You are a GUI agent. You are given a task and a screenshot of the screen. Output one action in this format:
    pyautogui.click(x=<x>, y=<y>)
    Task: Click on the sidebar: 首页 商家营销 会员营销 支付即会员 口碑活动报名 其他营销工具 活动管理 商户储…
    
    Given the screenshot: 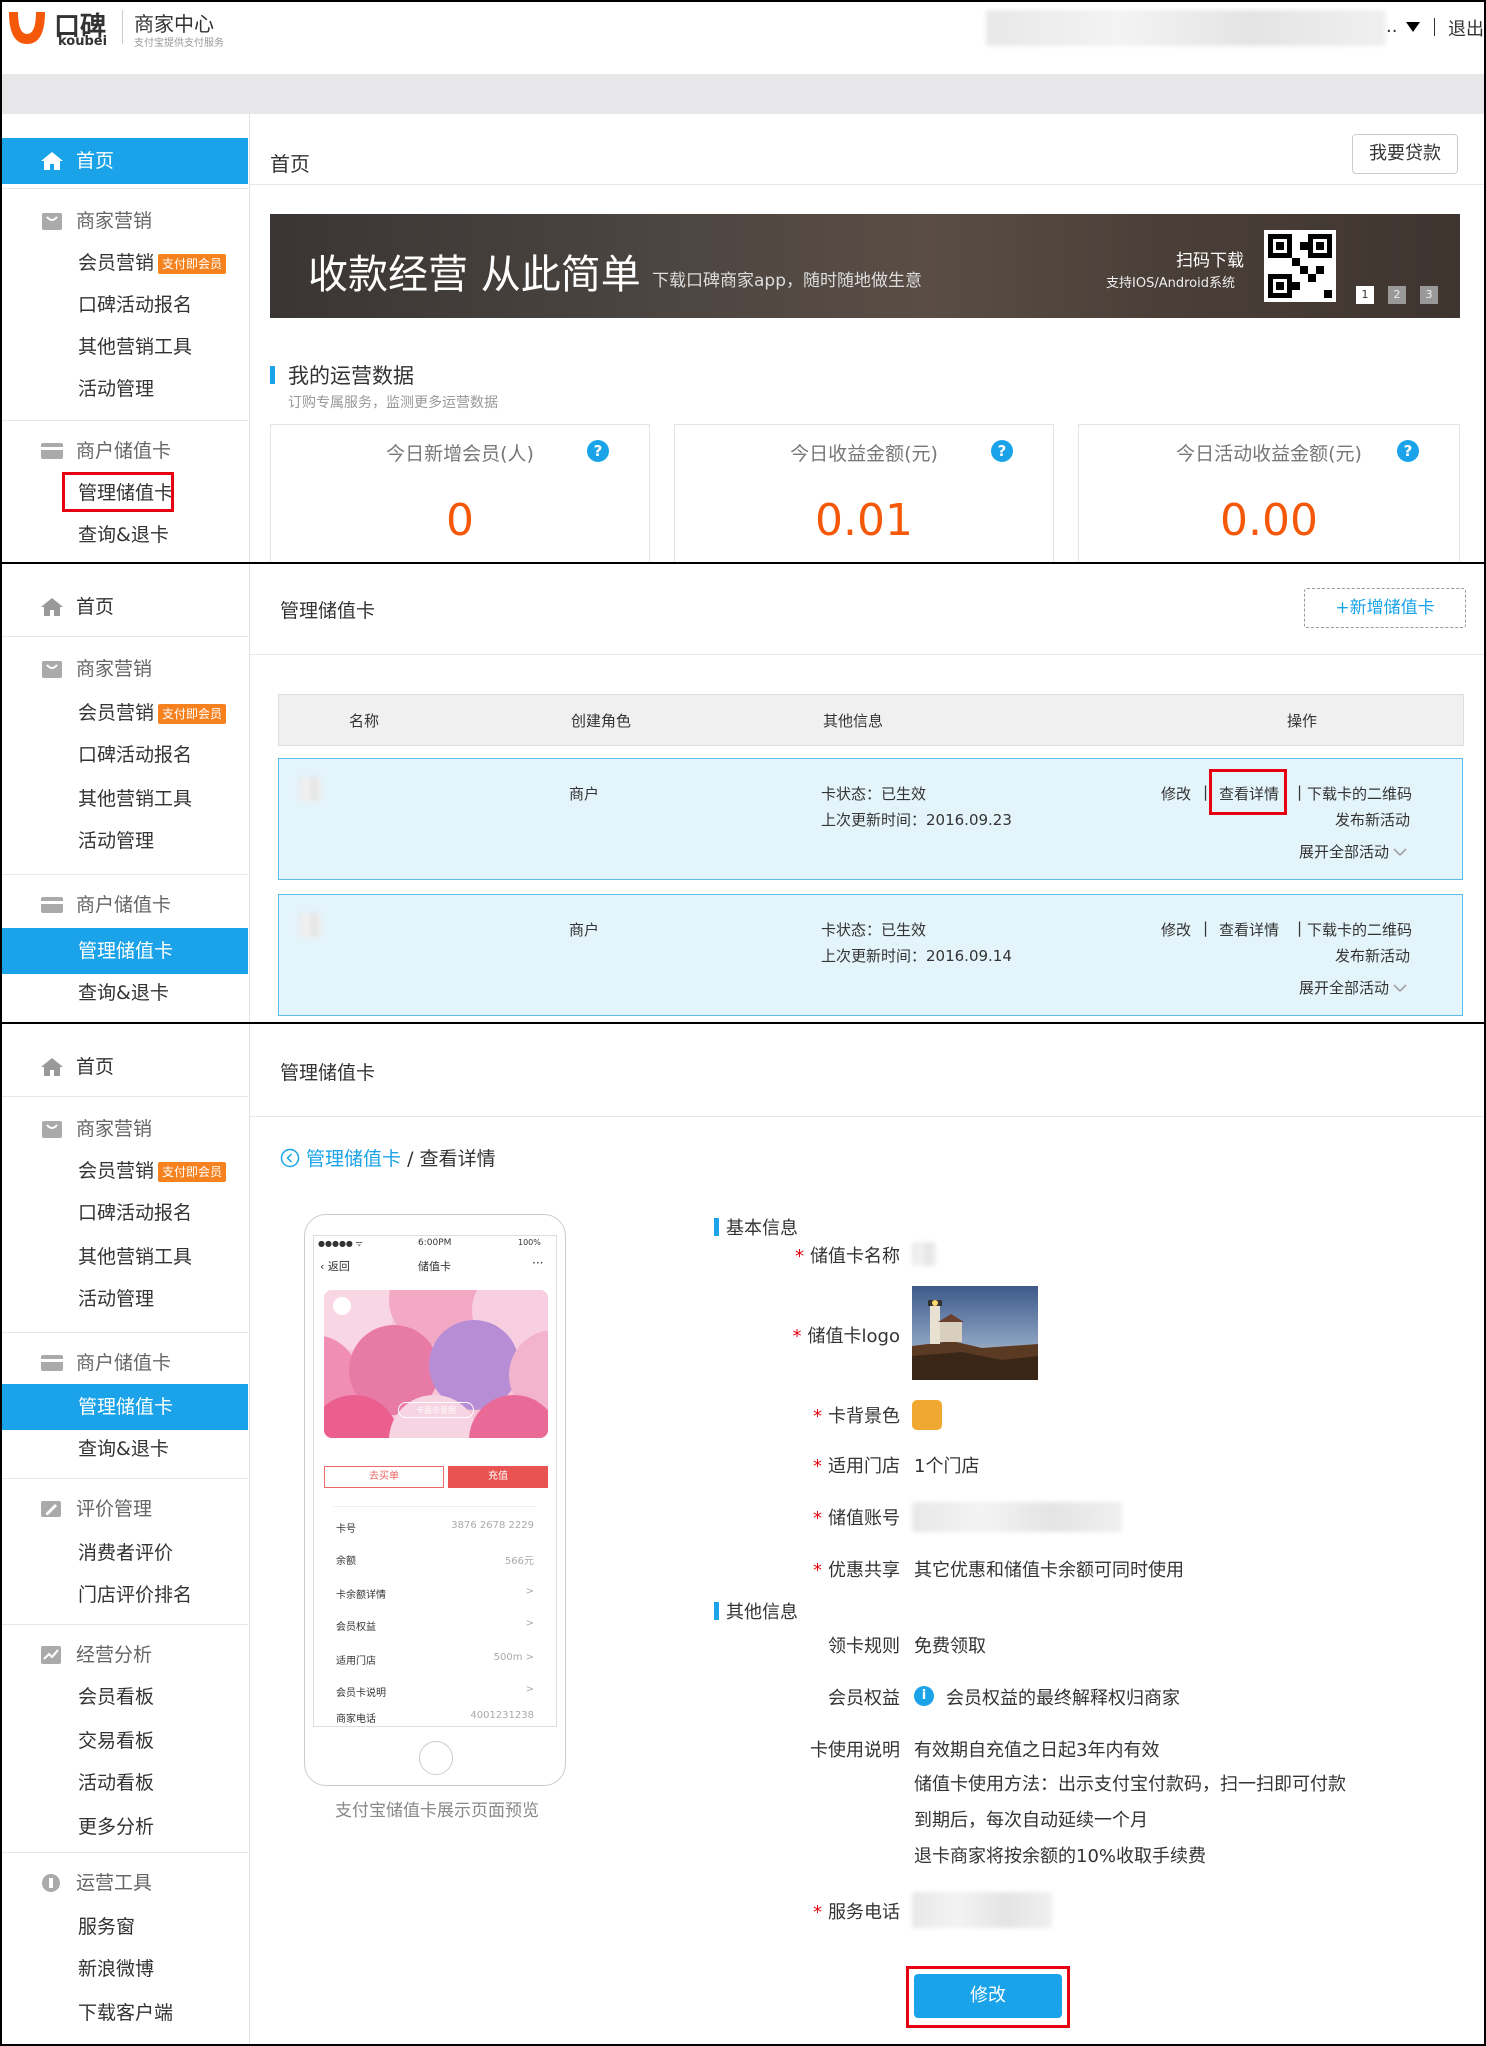 What is the action you would take?
    pyautogui.click(x=126, y=338)
    